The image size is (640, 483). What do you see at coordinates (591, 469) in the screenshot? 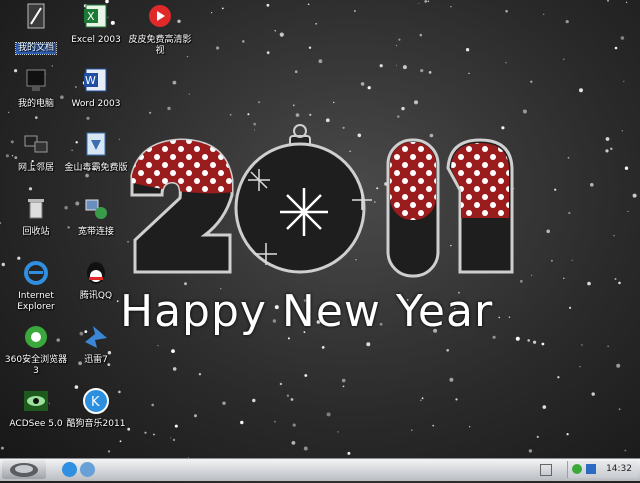
I see `tray-volume-icon` at bounding box center [591, 469].